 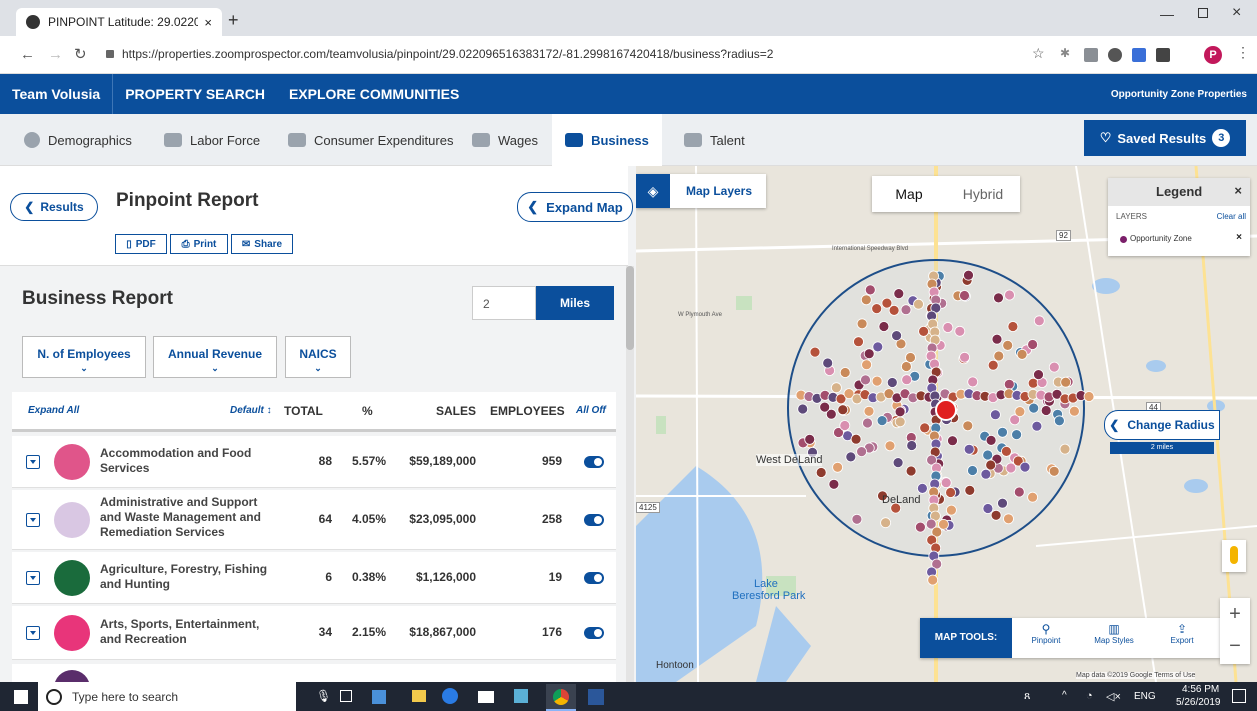 I want to click on change-radius-button: ❮ Change Radius, so click(x=1162, y=425).